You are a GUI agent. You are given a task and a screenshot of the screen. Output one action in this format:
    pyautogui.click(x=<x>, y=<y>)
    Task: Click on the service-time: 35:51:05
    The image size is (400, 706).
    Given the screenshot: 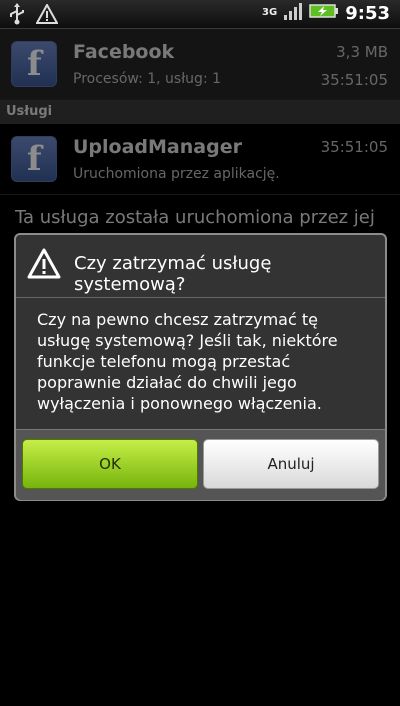 What is the action you would take?
    pyautogui.click(x=354, y=147)
    